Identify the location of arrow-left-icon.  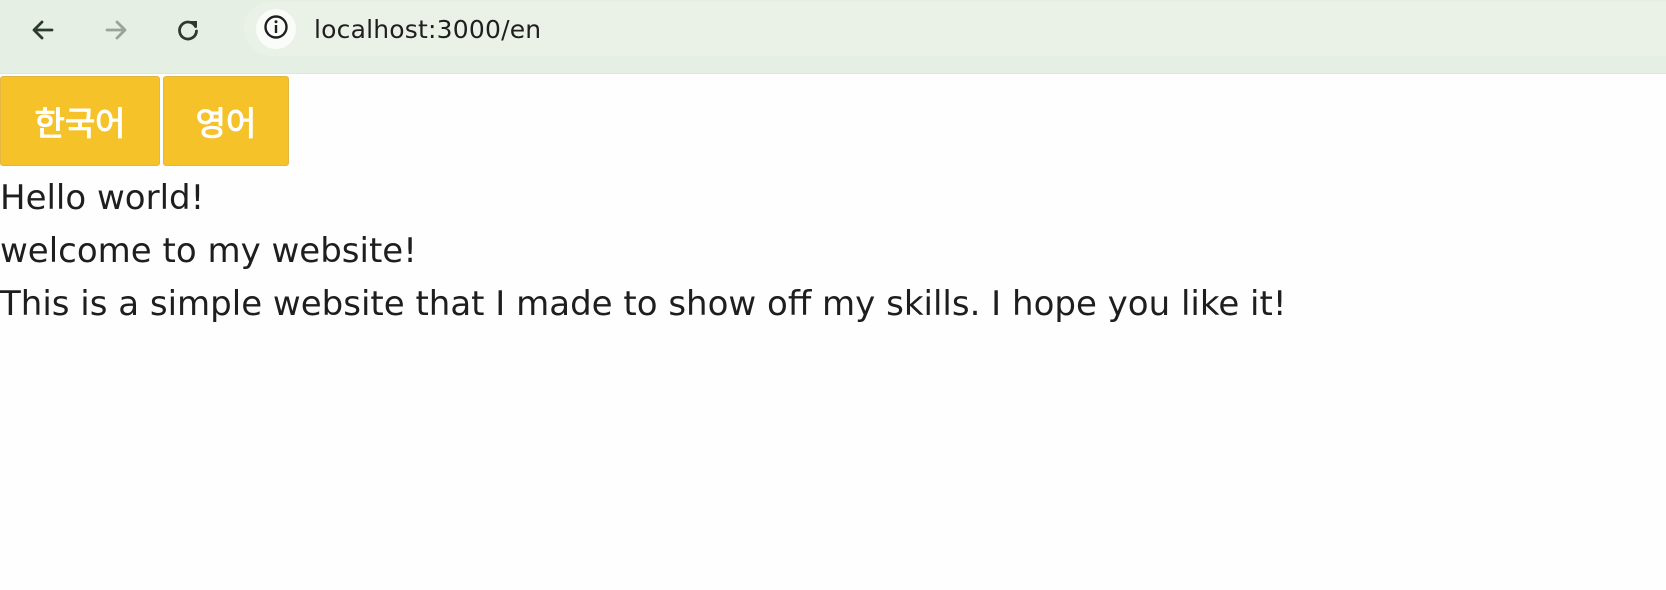
(43, 30).